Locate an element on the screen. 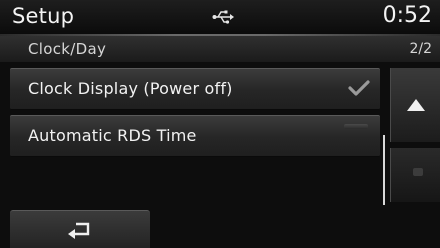 Image resolution: width=440 pixels, height=248 pixels. usb-icon is located at coordinates (223, 16).